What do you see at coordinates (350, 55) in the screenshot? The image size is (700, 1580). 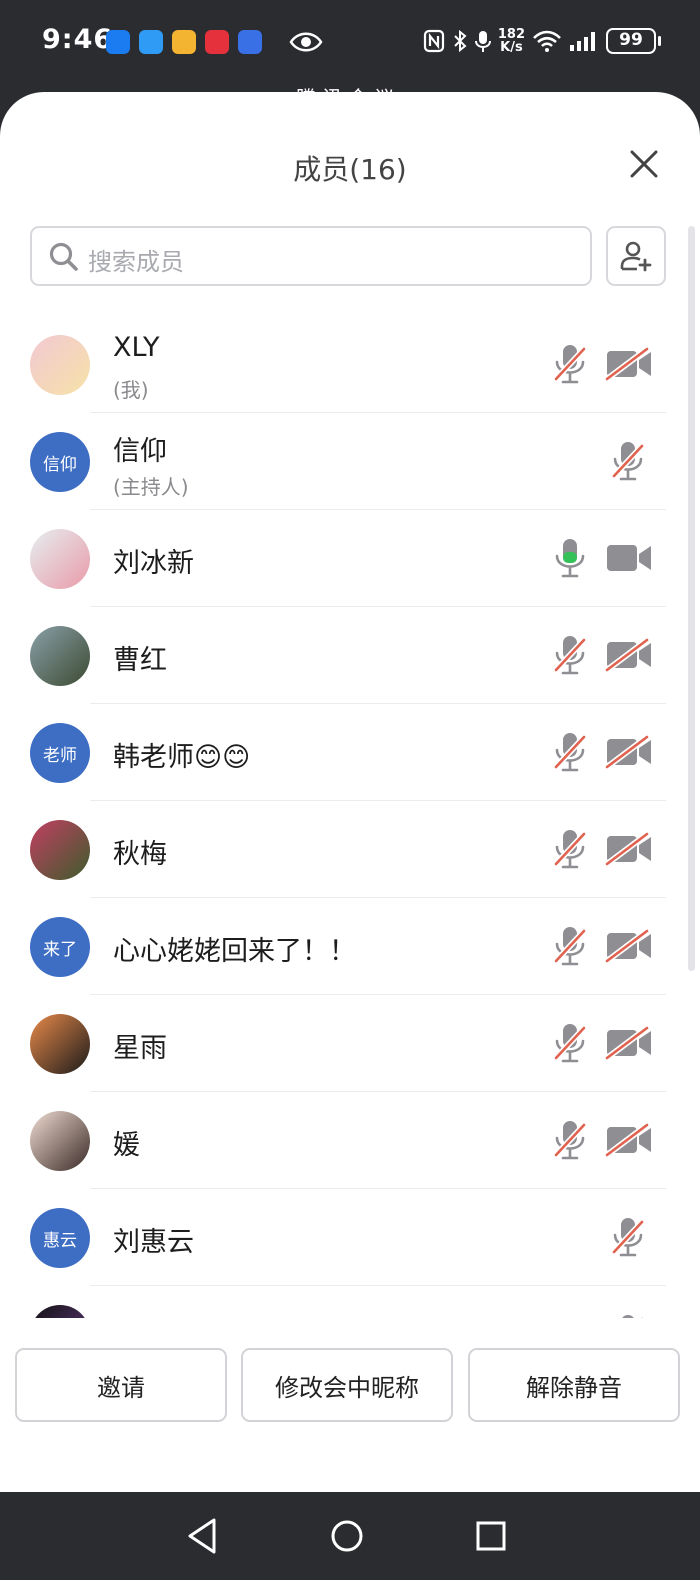 I see `status-bar: 9:46 182 K/s 99` at bounding box center [350, 55].